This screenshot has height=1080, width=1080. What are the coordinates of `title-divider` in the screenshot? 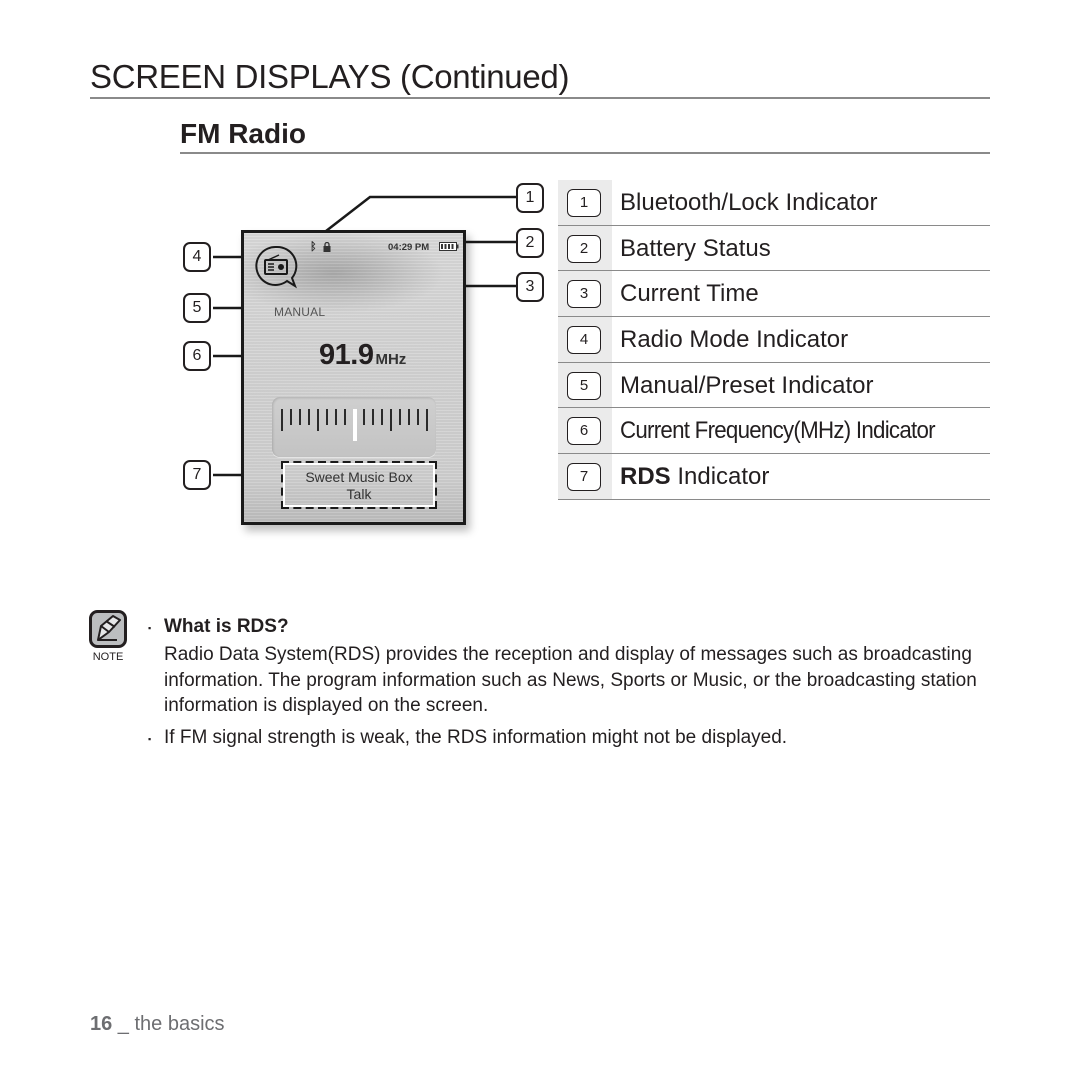 It's located at (540, 98).